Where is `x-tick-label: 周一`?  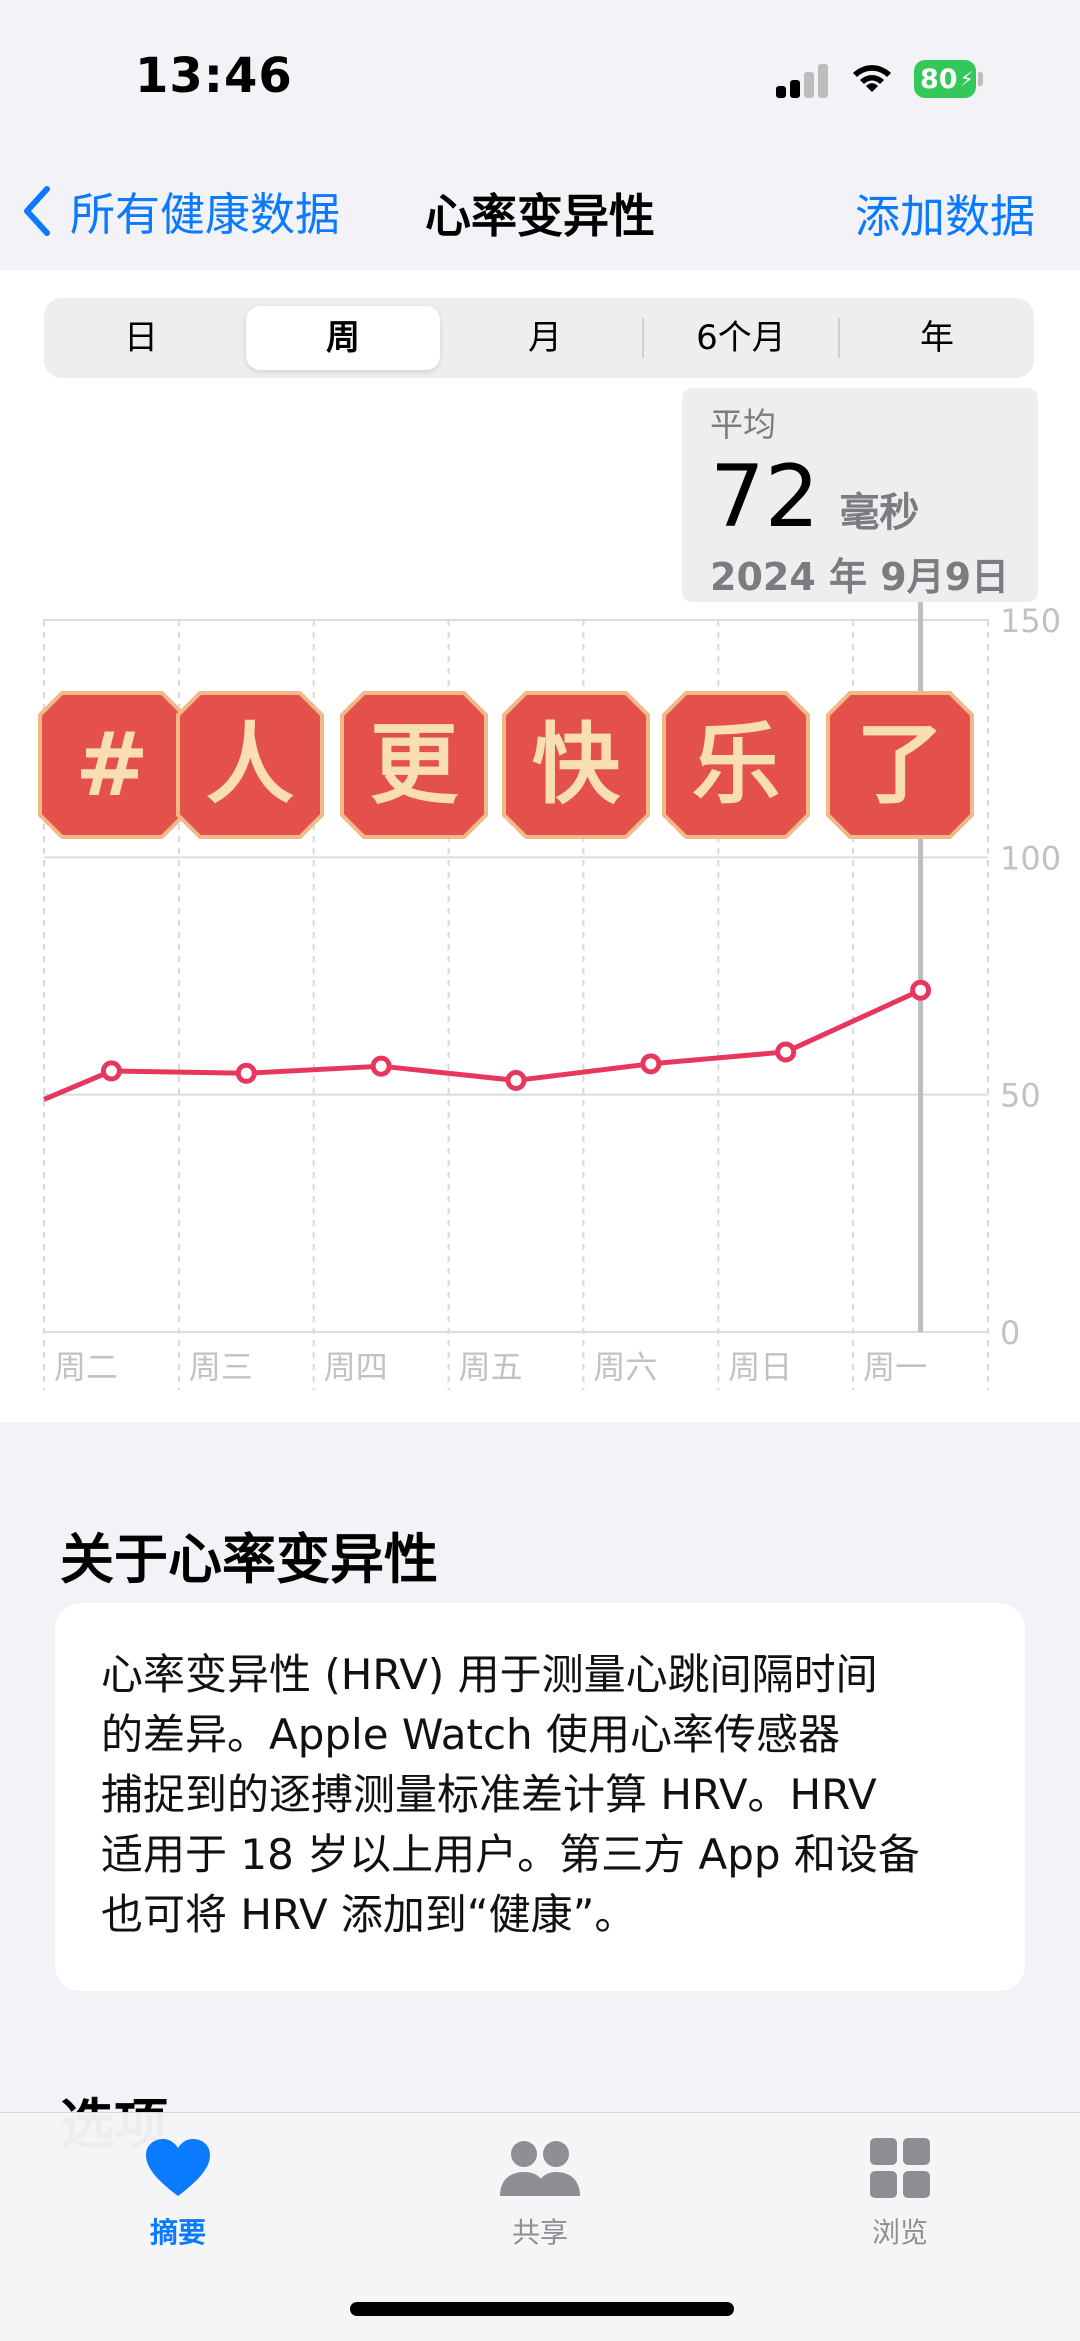
x-tick-label: 周一 is located at coordinates (895, 1367).